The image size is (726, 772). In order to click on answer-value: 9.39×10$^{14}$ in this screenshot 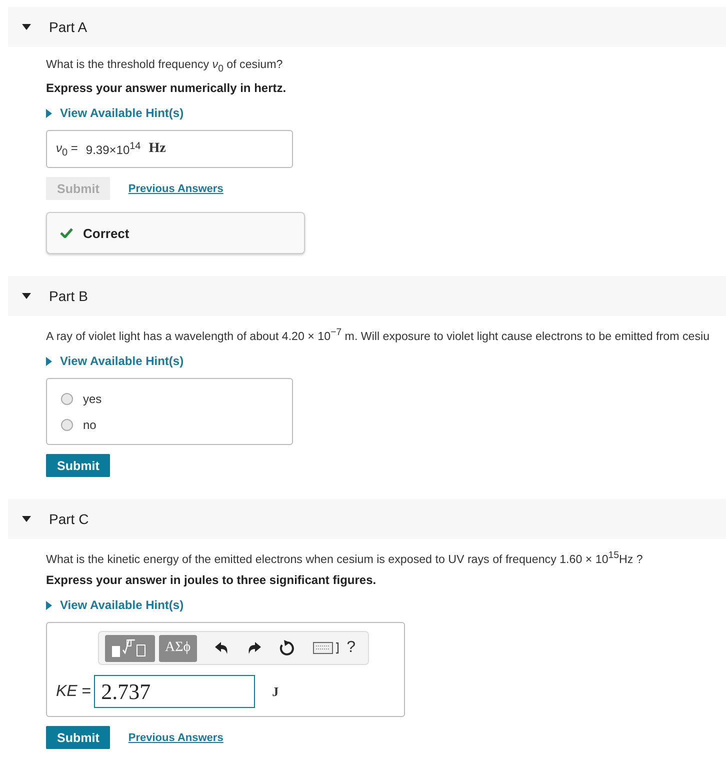, I will do `click(113, 149)`.